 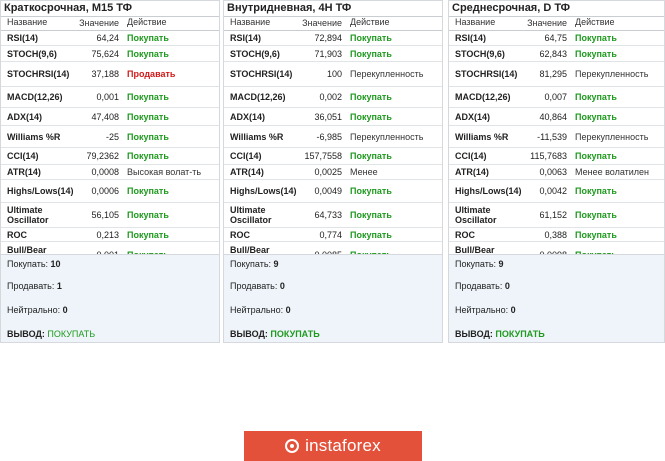 What do you see at coordinates (343, 445) in the screenshot?
I see `logo-text: instaforex` at bounding box center [343, 445].